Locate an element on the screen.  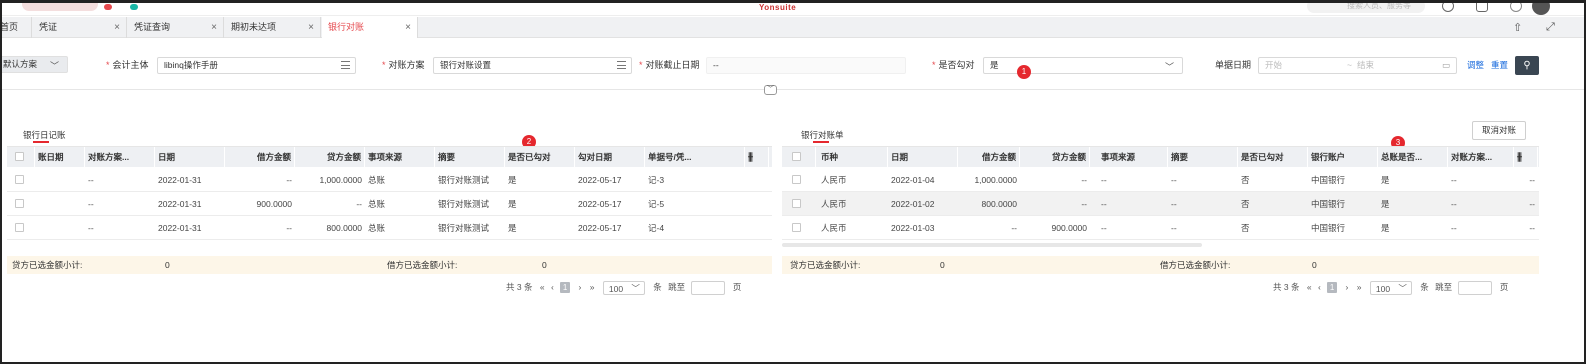
right-panel-title: 银行对账单 is located at coordinates (822, 136).